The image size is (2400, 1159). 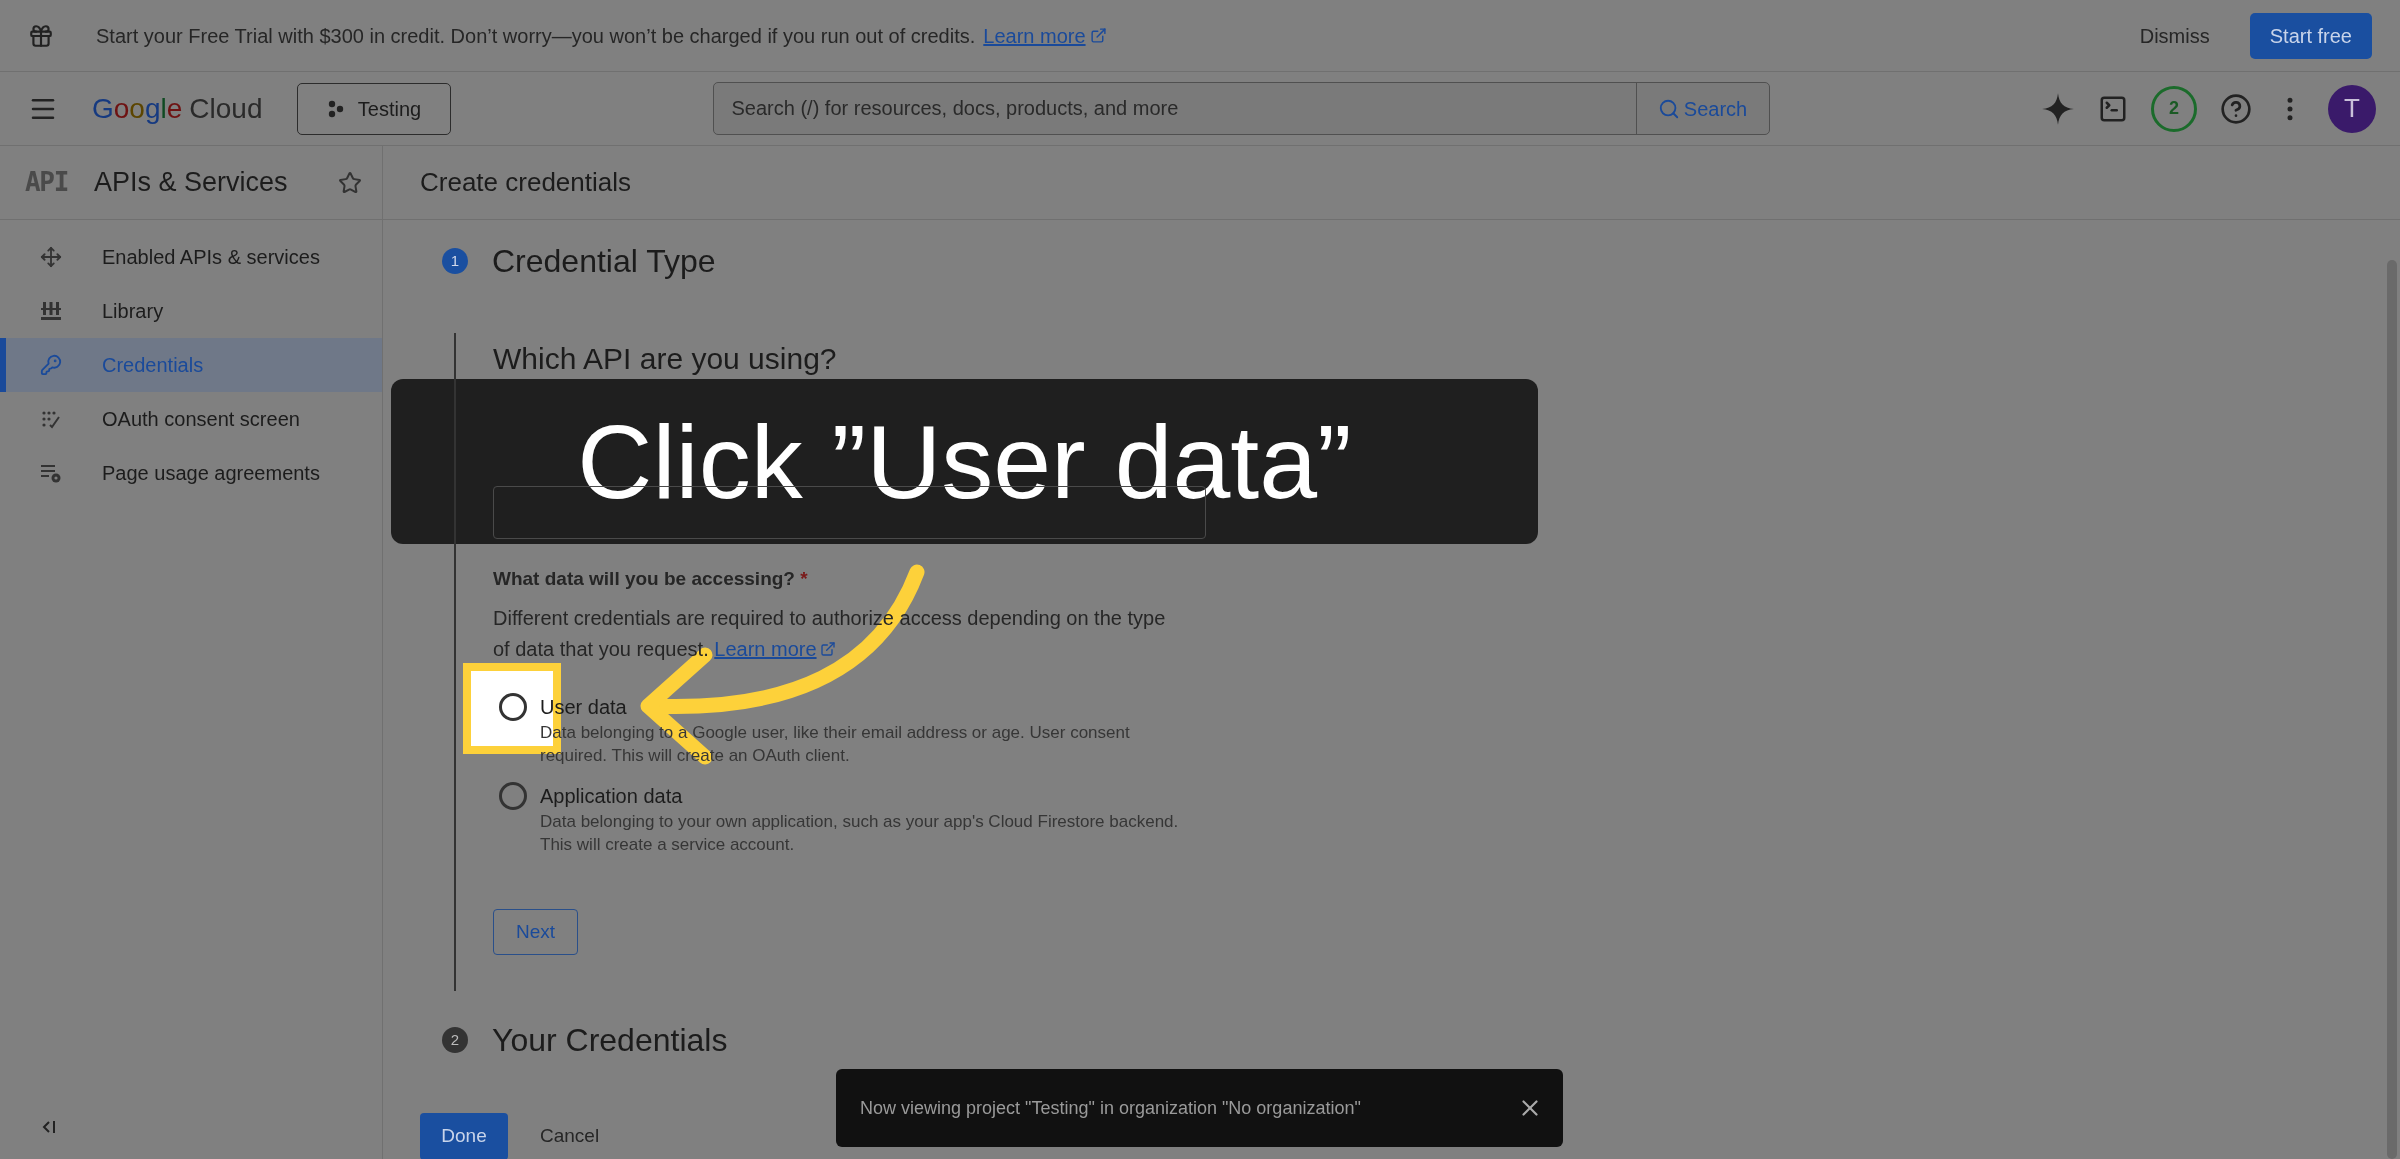 I want to click on search-button: Search, so click(x=1702, y=108).